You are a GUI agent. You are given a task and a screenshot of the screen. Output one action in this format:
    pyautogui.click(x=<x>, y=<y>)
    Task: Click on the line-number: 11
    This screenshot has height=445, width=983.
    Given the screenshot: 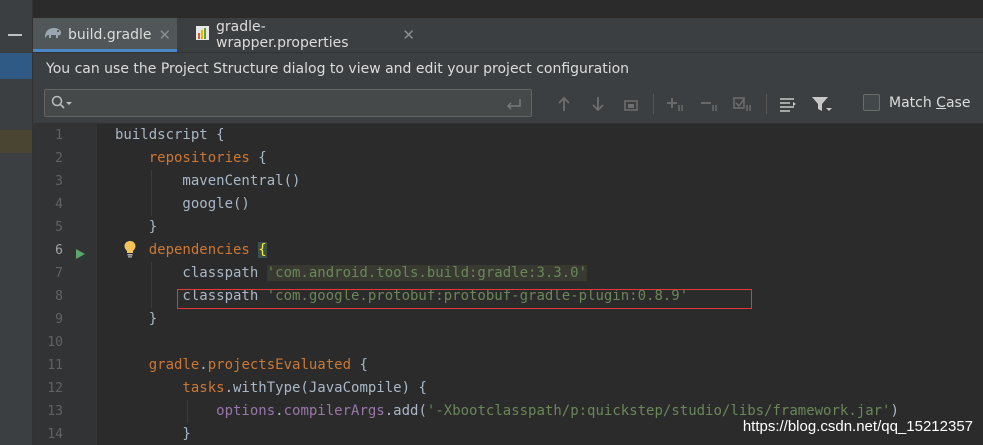 What is the action you would take?
    pyautogui.click(x=55, y=365)
    